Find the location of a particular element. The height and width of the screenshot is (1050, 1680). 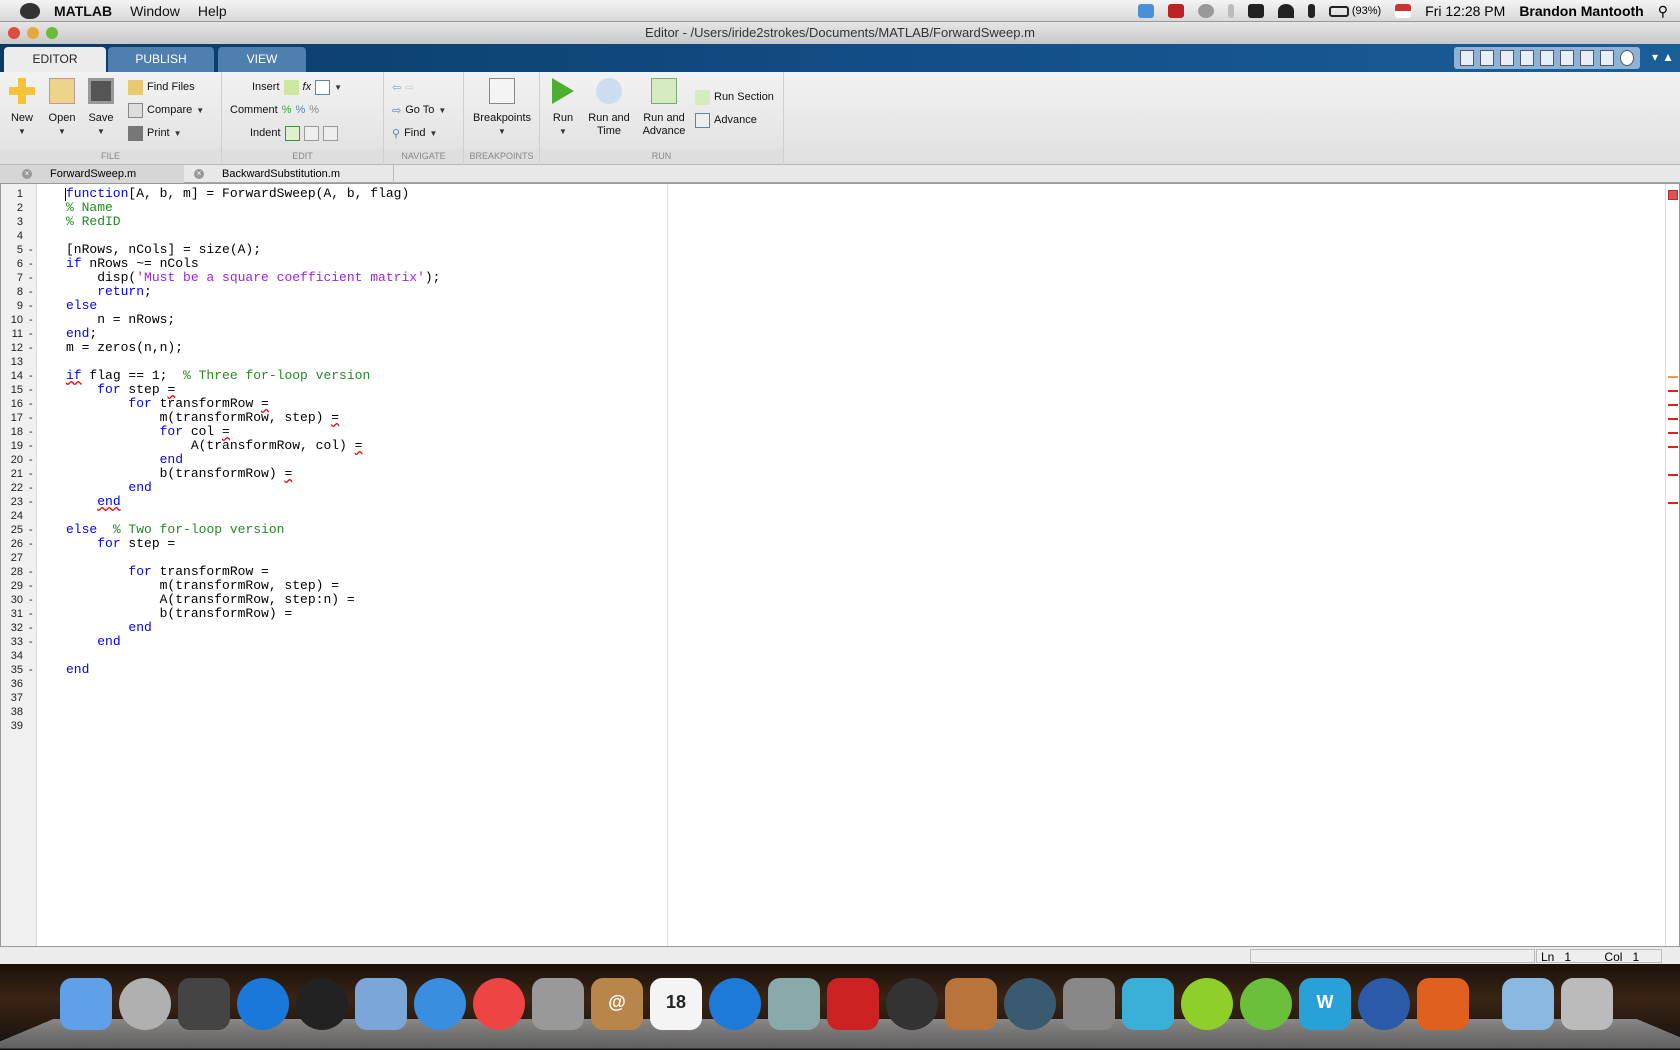

dock-chrome-icon is located at coordinates (499, 1004).